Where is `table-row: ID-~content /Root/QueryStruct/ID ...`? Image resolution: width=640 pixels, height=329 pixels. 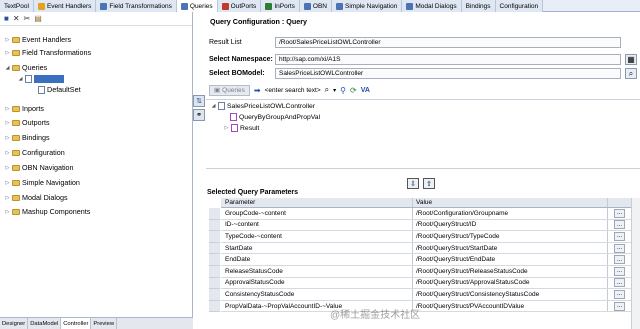 table-row: ID-~content /Root/QueryStruct/ID ... is located at coordinates (426, 225).